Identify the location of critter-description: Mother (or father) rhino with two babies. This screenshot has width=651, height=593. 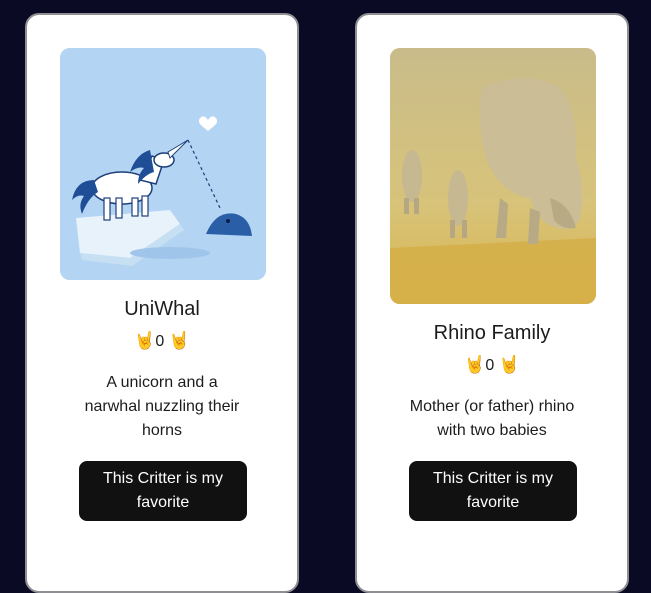
(492, 418).